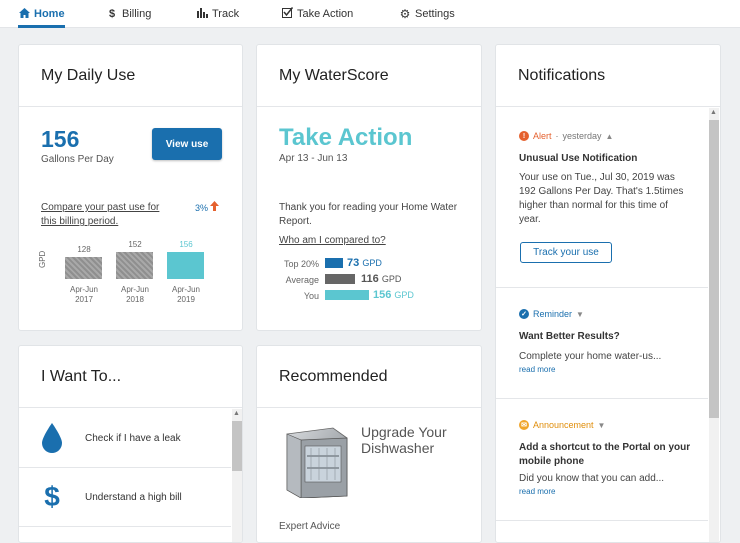 This screenshot has width=740, height=543. I want to click on notifications-title: Notifications, so click(608, 76).